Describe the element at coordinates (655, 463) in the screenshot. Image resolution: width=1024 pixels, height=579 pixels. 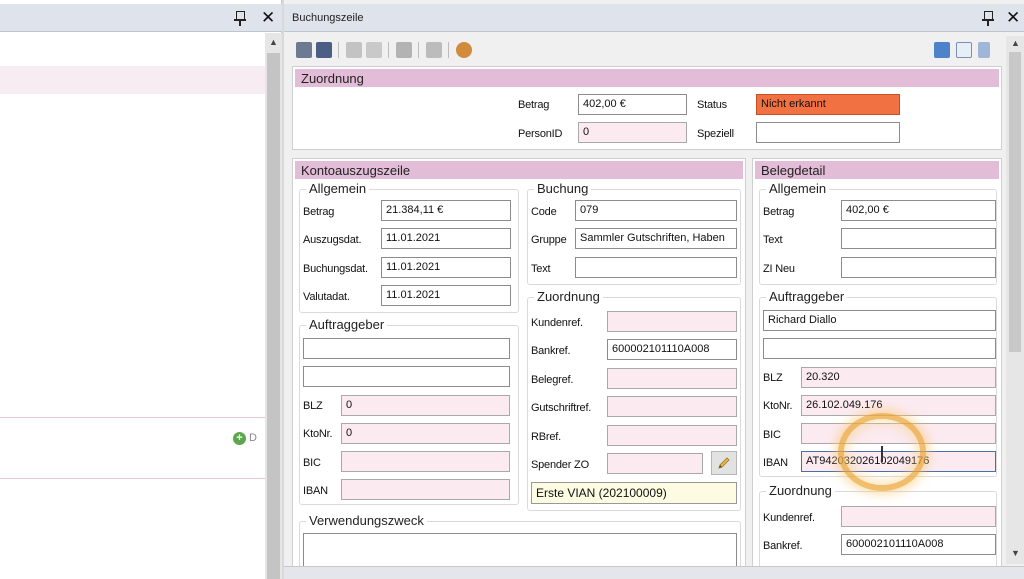
I see `spender-zo-field` at that location.